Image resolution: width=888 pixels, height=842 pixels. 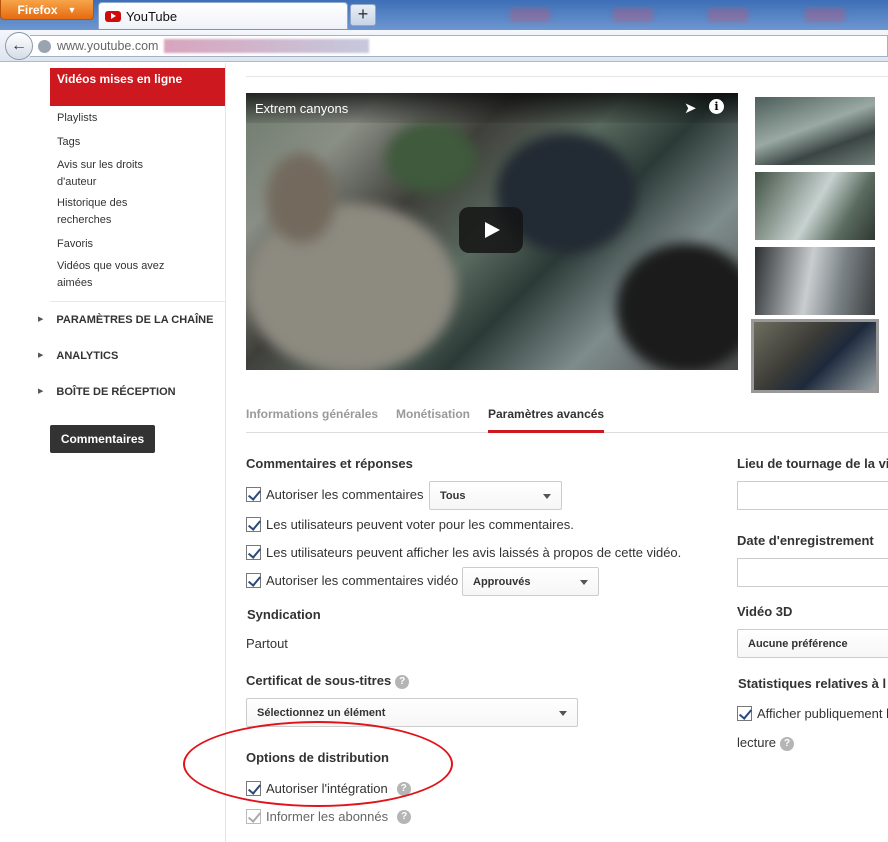 I want to click on arrow-left-icon: ←, so click(x=19, y=45).